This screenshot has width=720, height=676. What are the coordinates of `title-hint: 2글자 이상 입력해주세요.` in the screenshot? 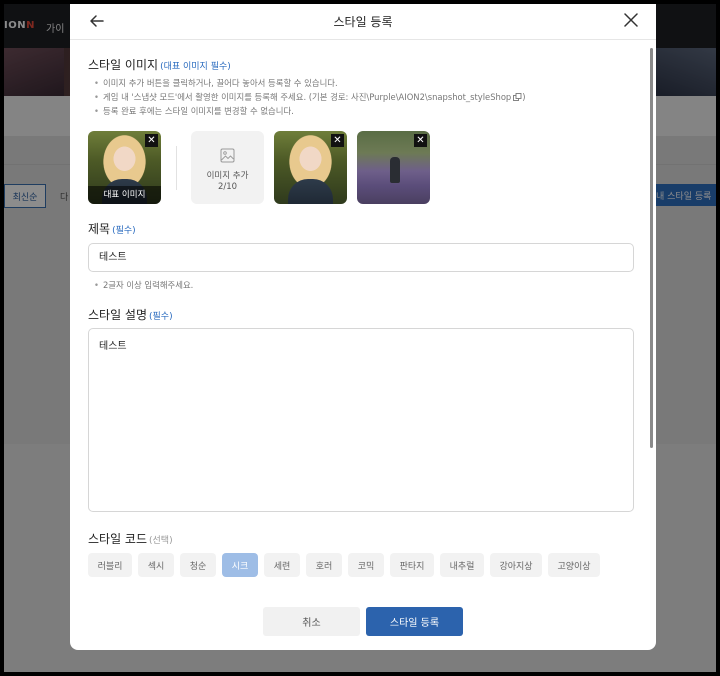 It's located at (143, 285).